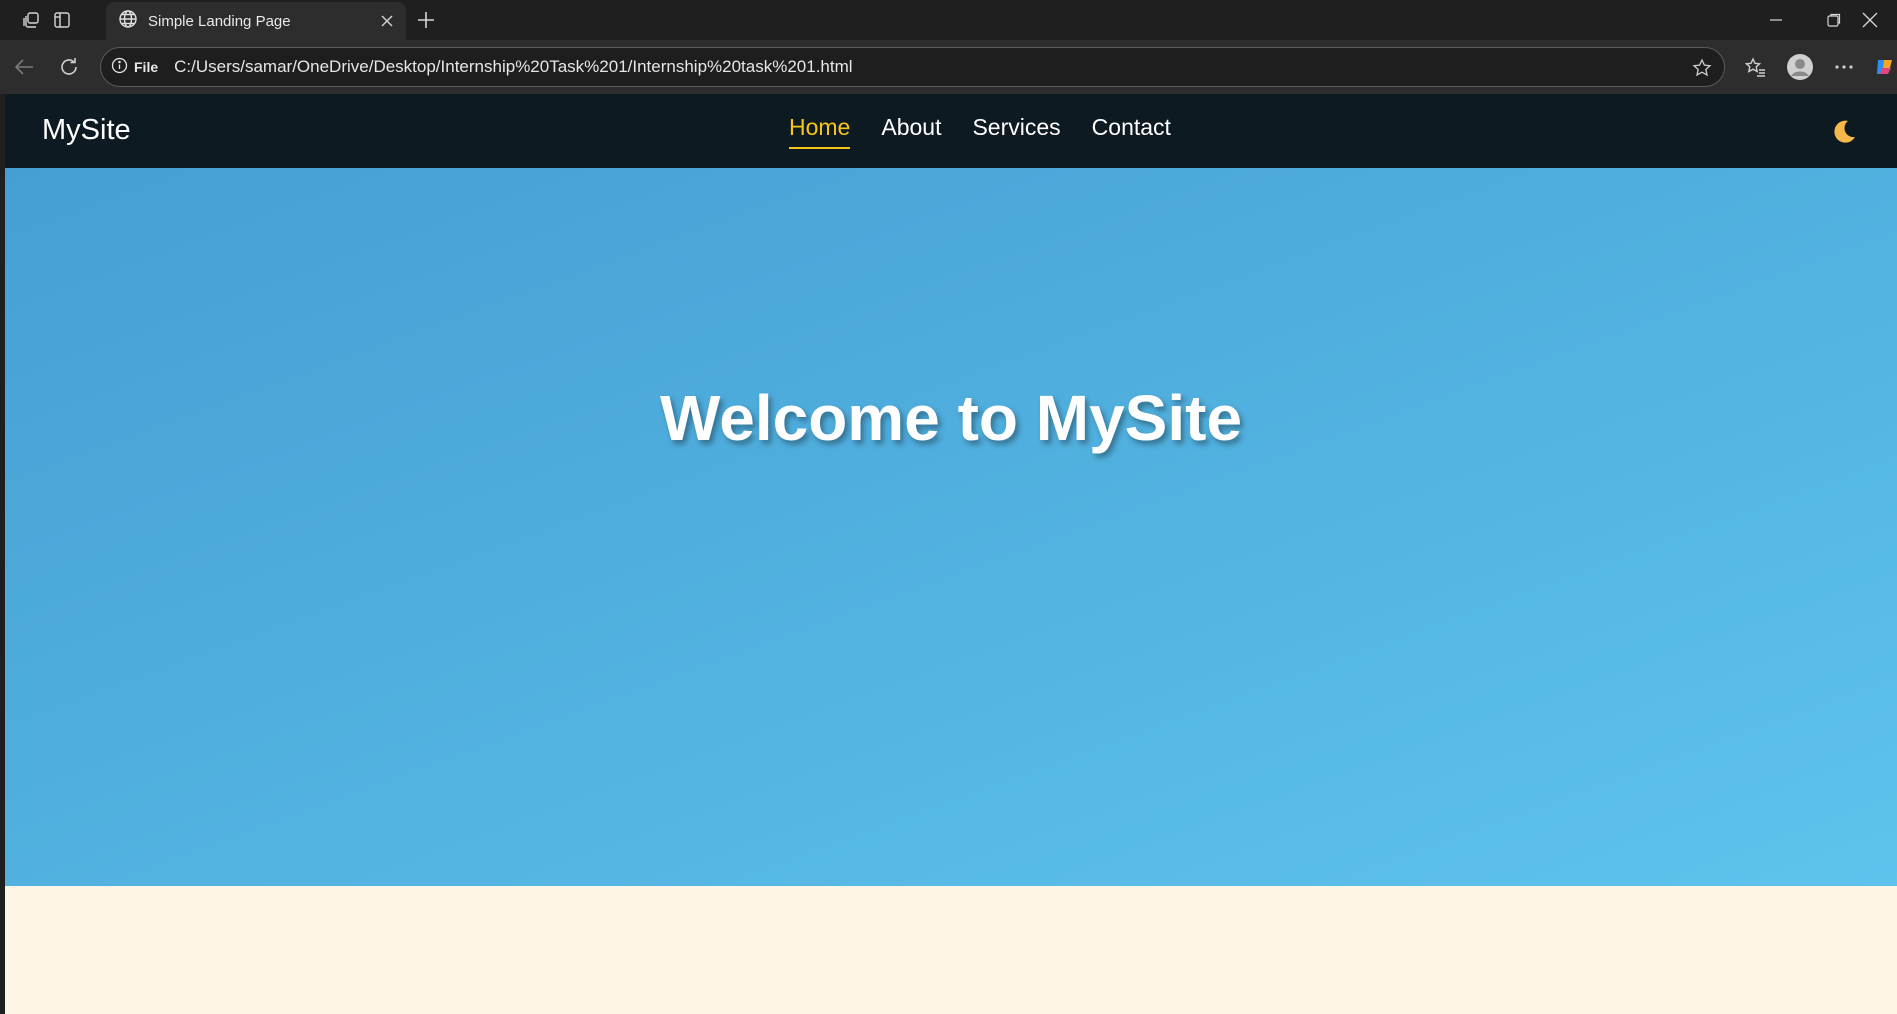 The width and height of the screenshot is (1897, 1014). Describe the element at coordinates (951, 950) in the screenshot. I see `content-section` at that location.